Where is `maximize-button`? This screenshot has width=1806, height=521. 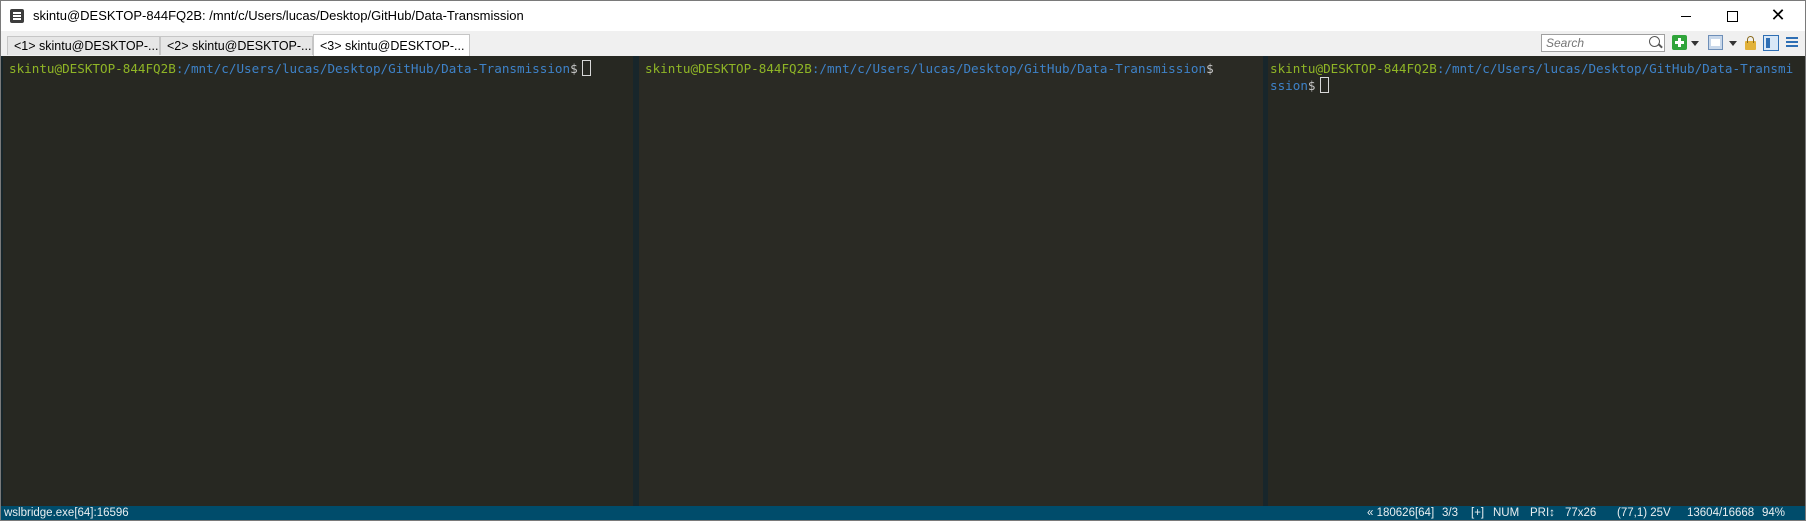
maximize-button is located at coordinates (1732, 16).